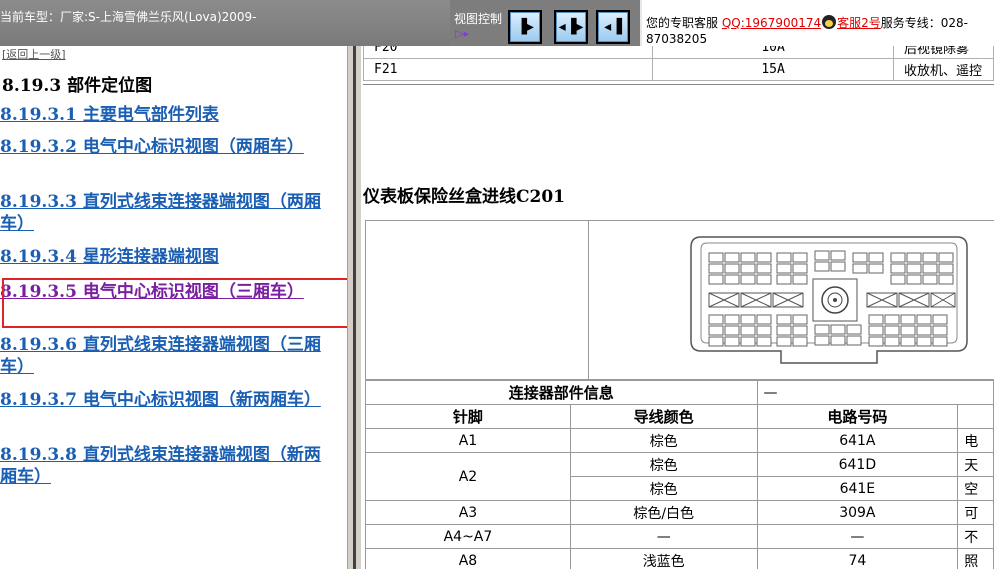  What do you see at coordinates (176, 303) in the screenshot?
I see `selection-highlight-box` at bounding box center [176, 303].